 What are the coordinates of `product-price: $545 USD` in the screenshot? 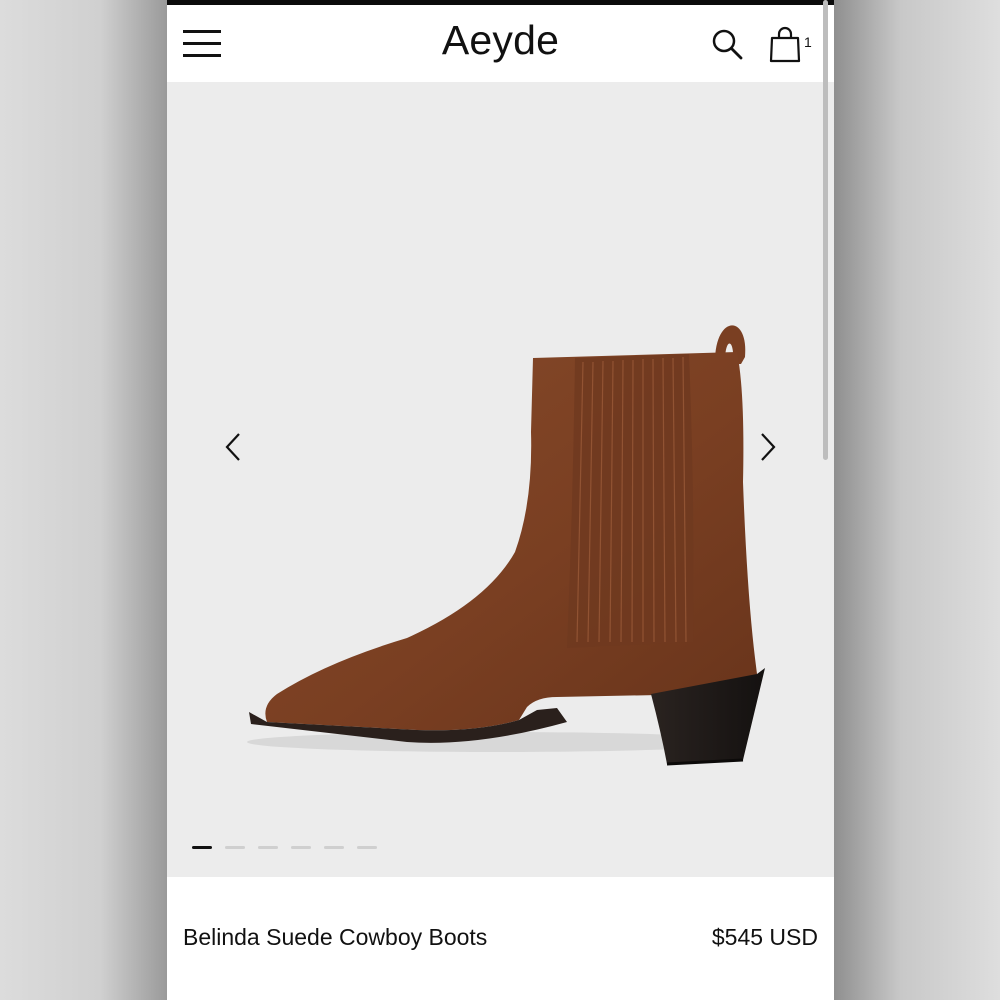 It's located at (764, 937).